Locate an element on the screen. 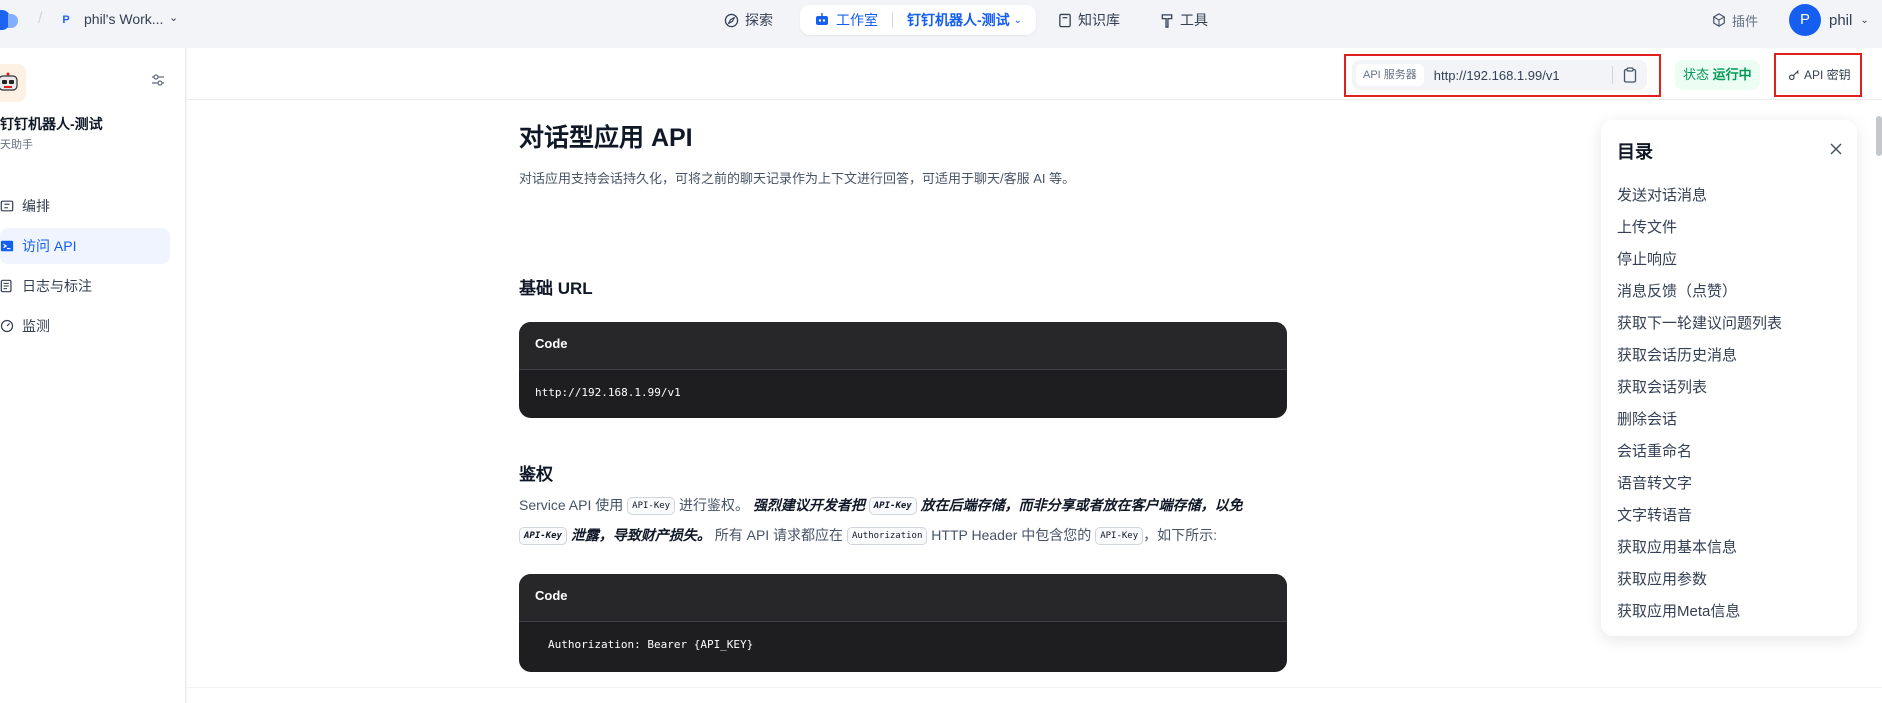  code-block-base-url: Code http://192.168.1.99/v1 is located at coordinates (903, 370).